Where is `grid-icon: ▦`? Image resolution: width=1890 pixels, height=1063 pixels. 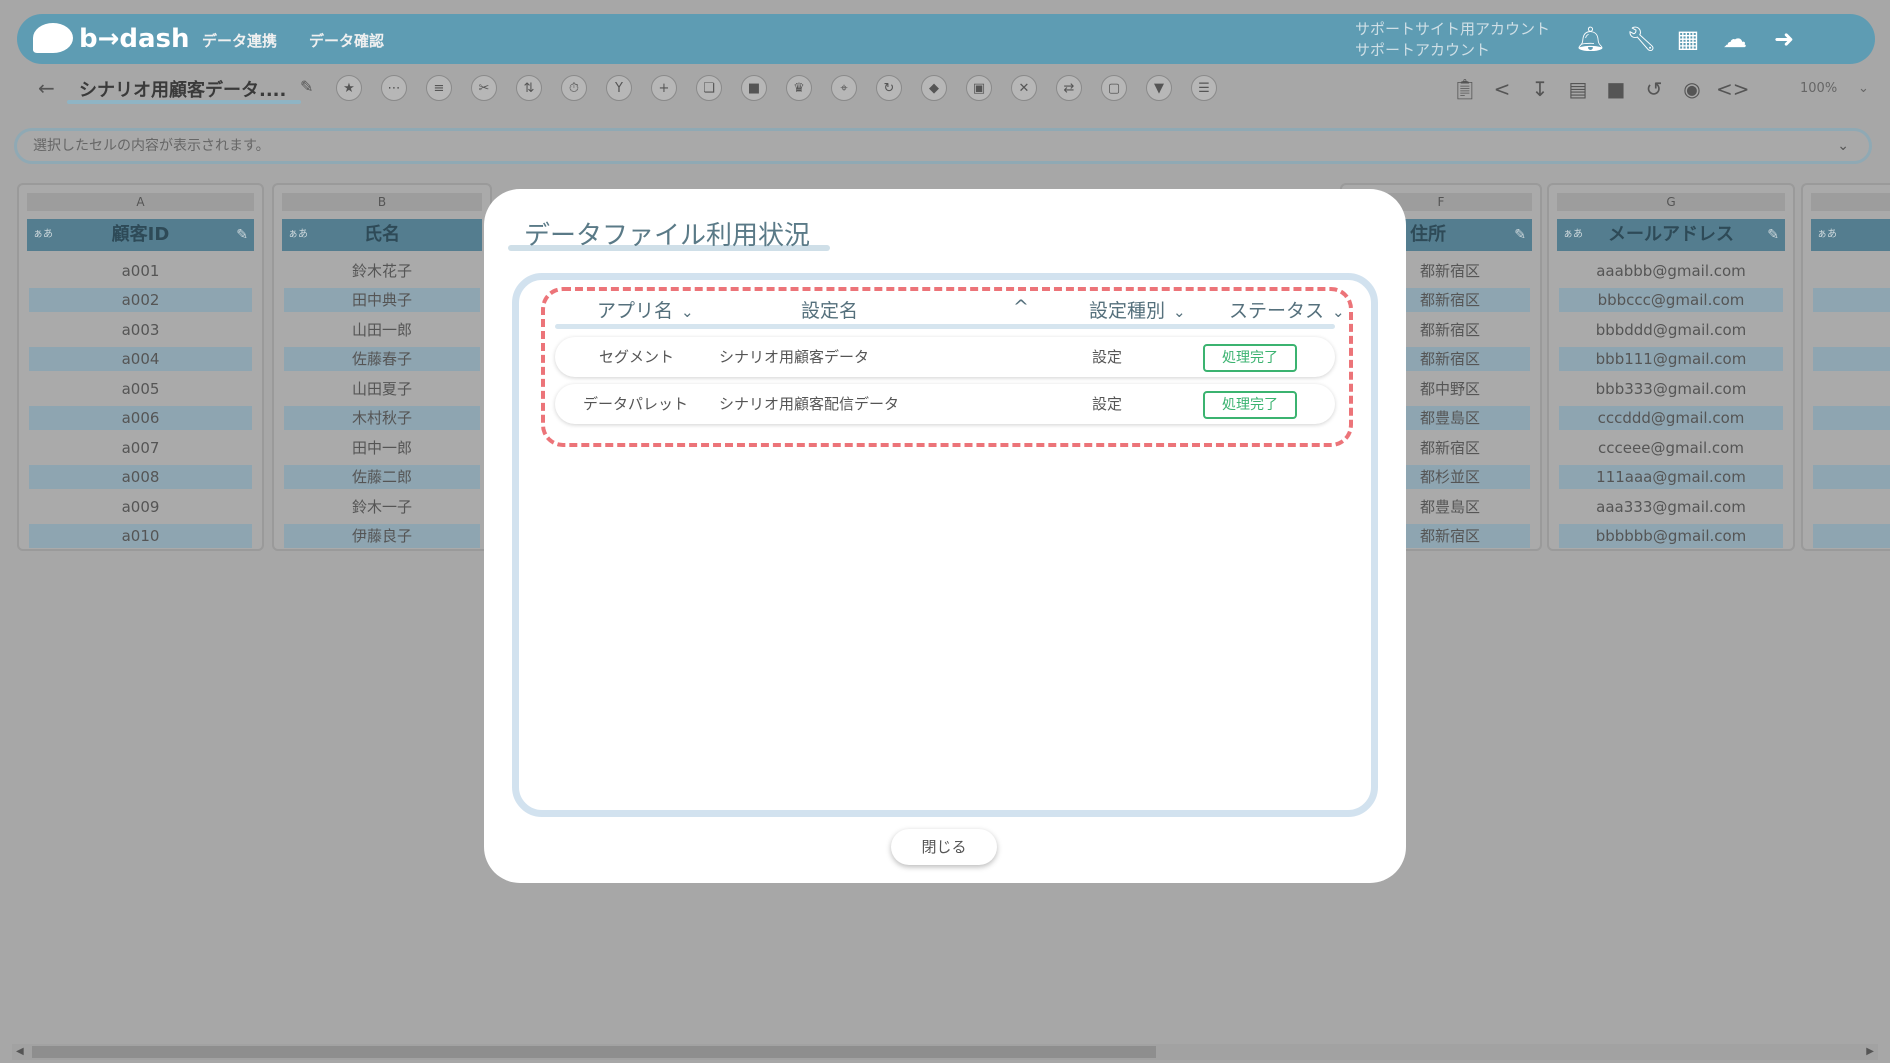
grid-icon: ▦ is located at coordinates (1688, 39).